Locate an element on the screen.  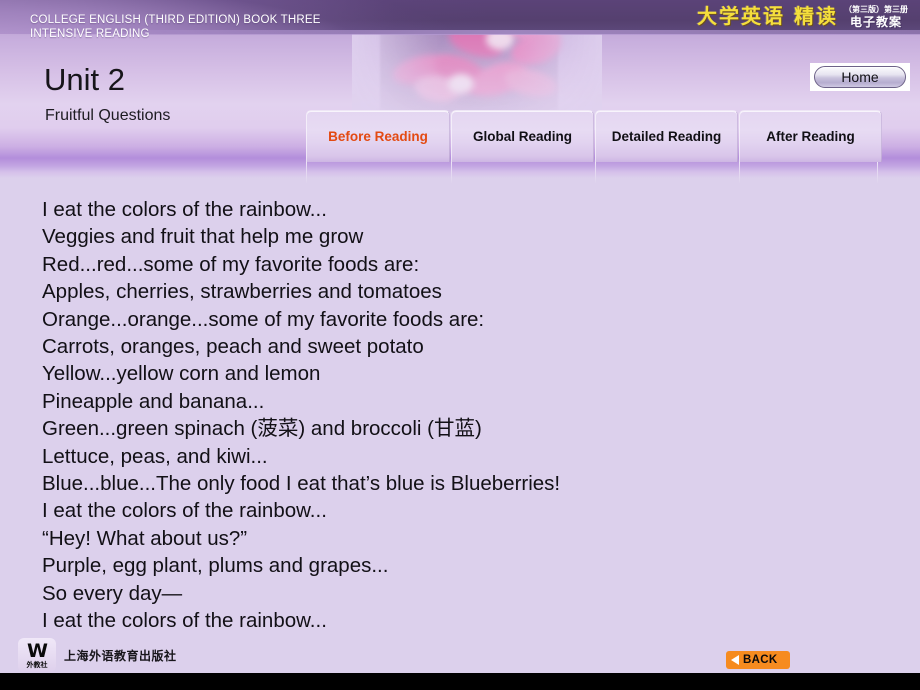
brand-title: 大学英语 精读 （第三版）第三册 电子教案 is located at coordinates (802, 15).